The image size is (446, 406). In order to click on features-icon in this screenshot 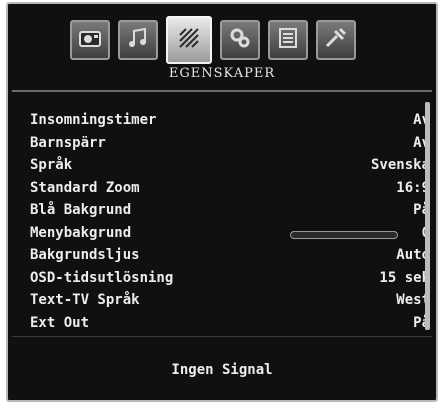, I will do `click(189, 40)`.